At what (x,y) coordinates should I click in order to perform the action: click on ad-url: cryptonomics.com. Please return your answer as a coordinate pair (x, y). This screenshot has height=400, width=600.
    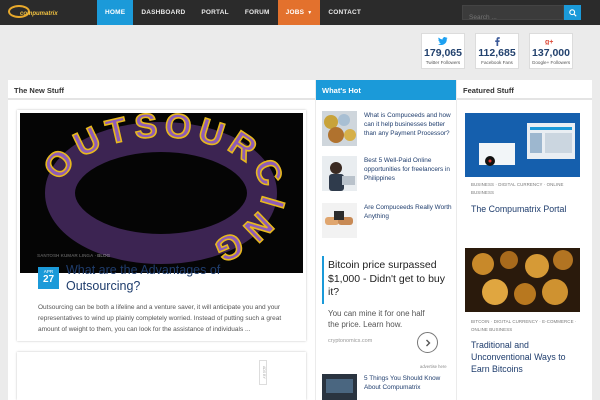
    Looking at the image, I should click on (350, 341).